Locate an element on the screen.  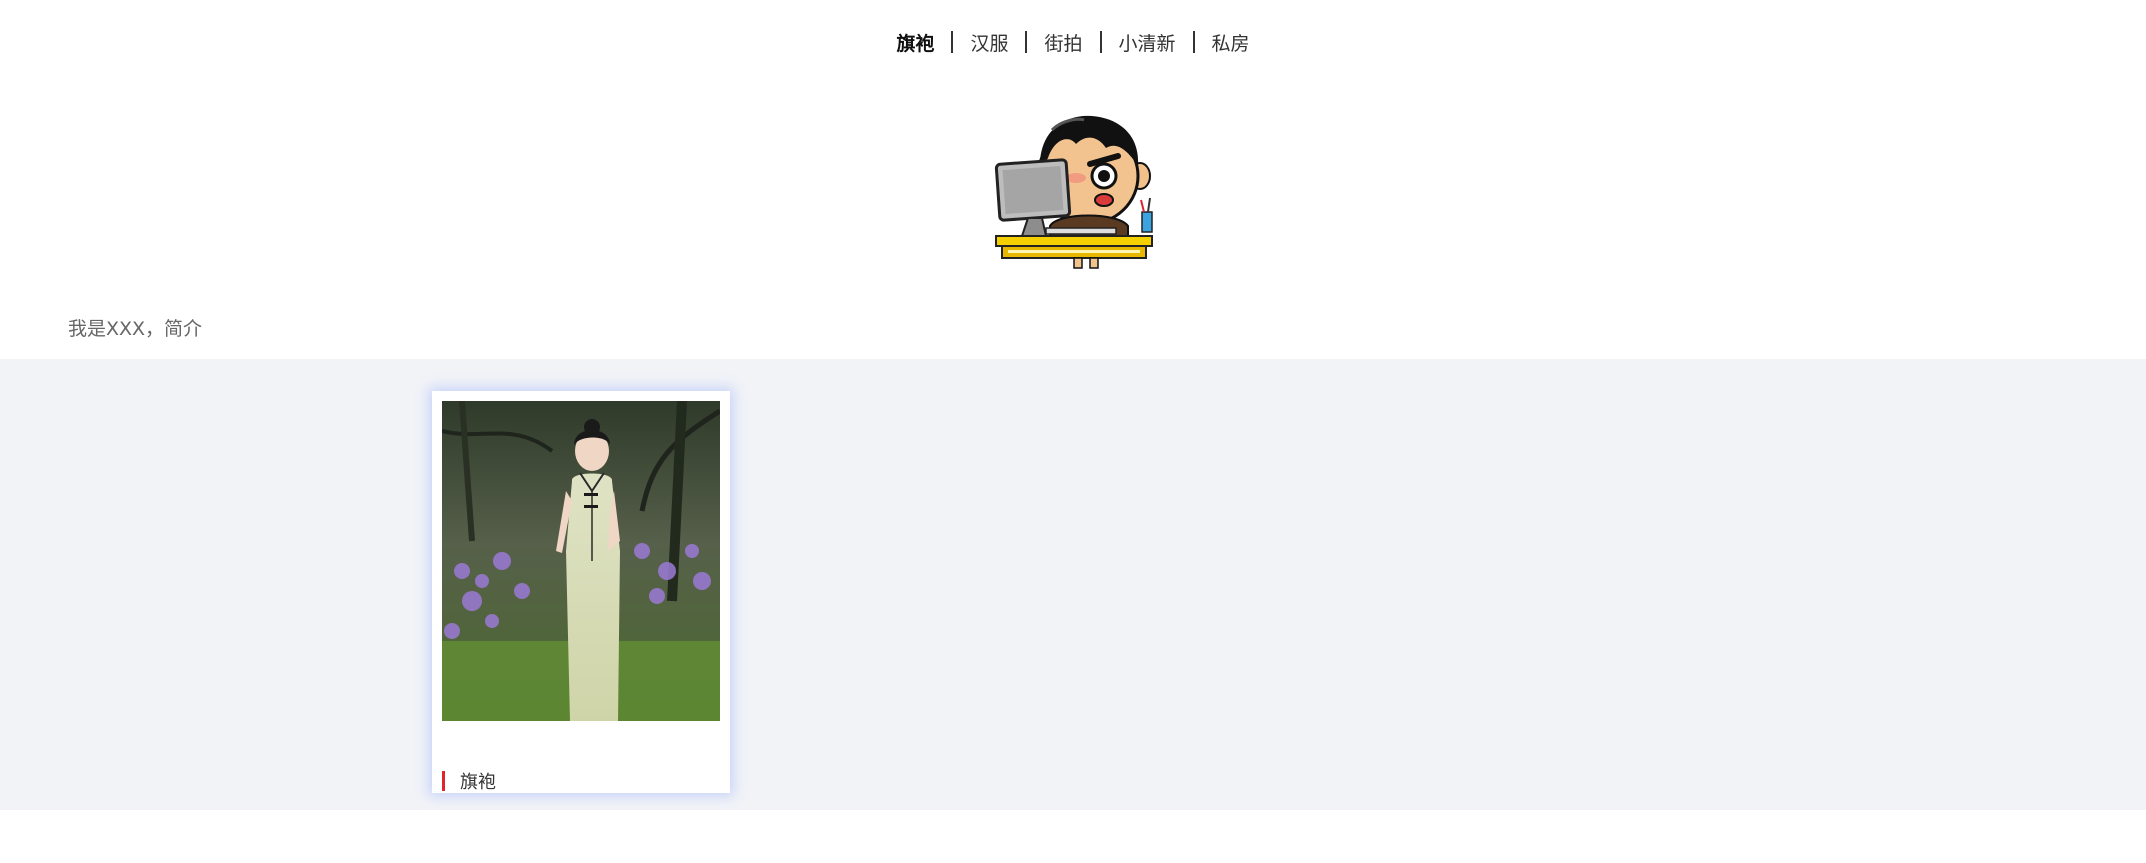
avatar is located at coordinates (1076, 189).